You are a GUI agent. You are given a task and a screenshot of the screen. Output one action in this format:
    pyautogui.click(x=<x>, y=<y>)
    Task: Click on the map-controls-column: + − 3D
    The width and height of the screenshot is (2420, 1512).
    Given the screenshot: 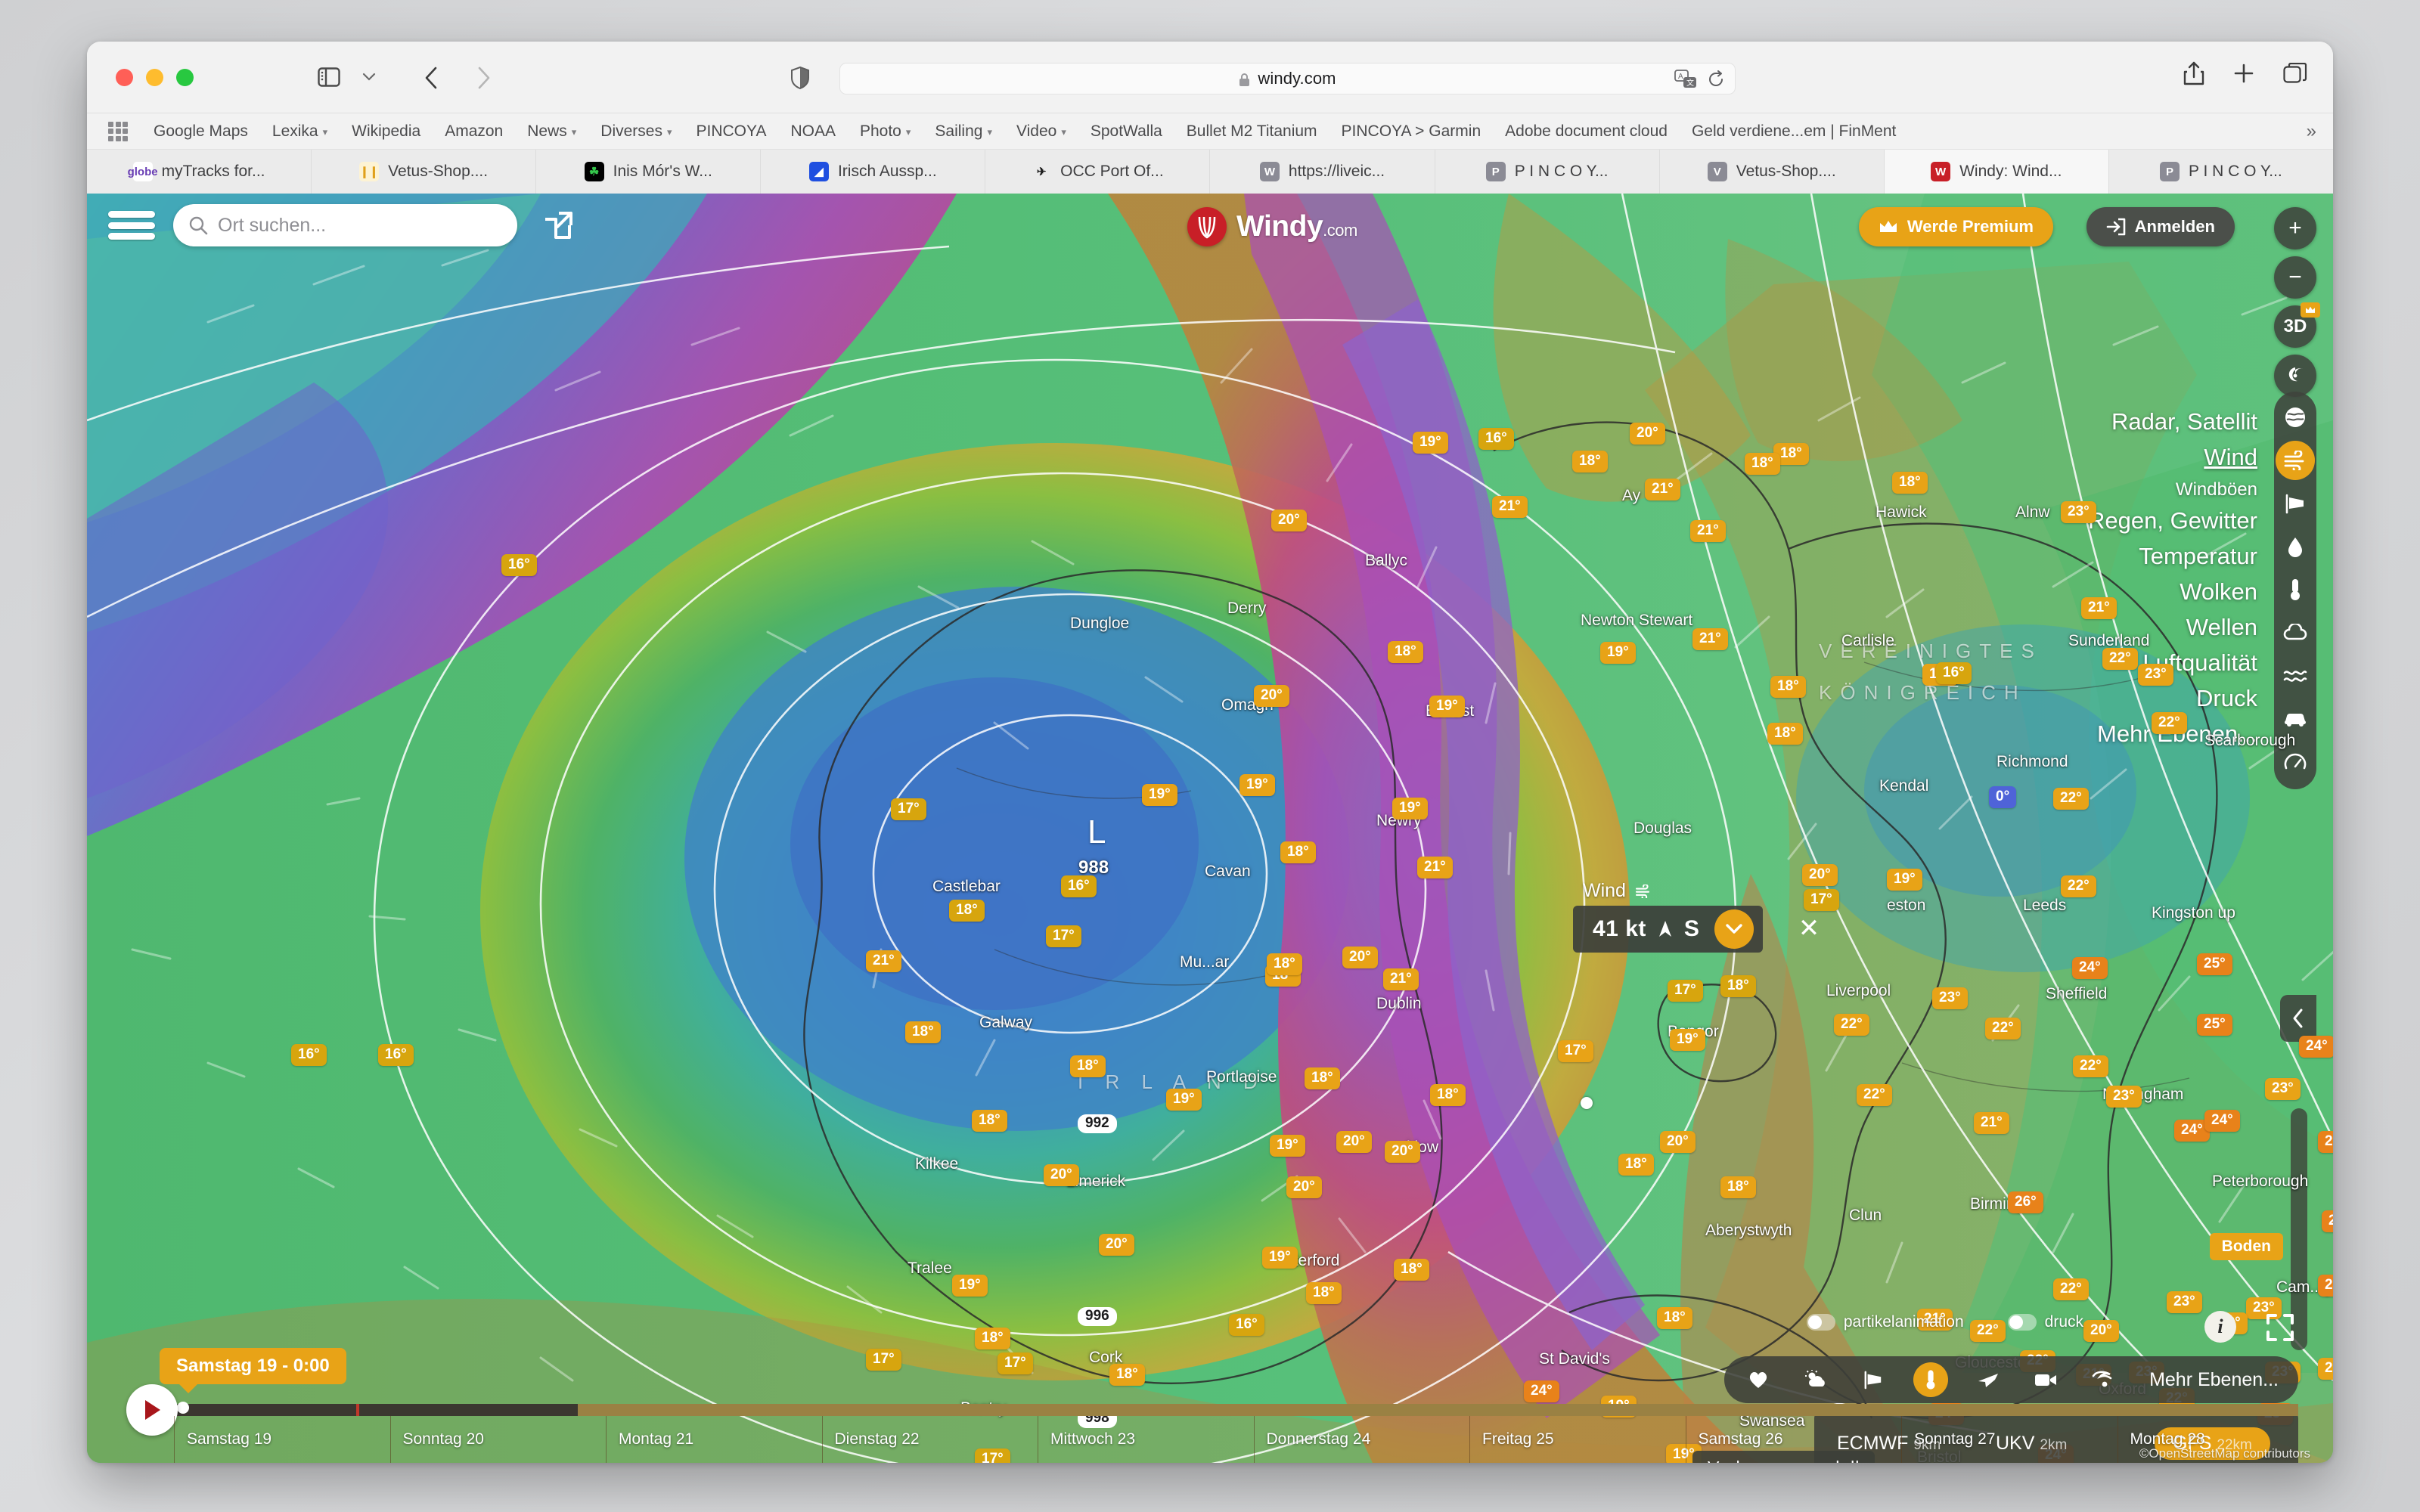 What is the action you would take?
    pyautogui.click(x=2297, y=302)
    